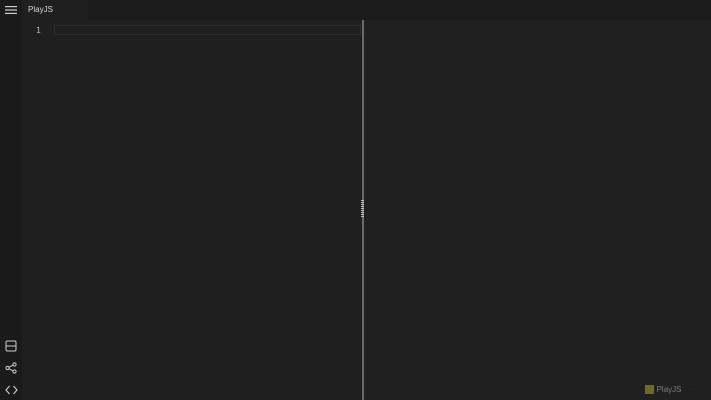 This screenshot has width=711, height=400. Describe the element at coordinates (11, 346) in the screenshot. I see `layout-split-icon` at that location.